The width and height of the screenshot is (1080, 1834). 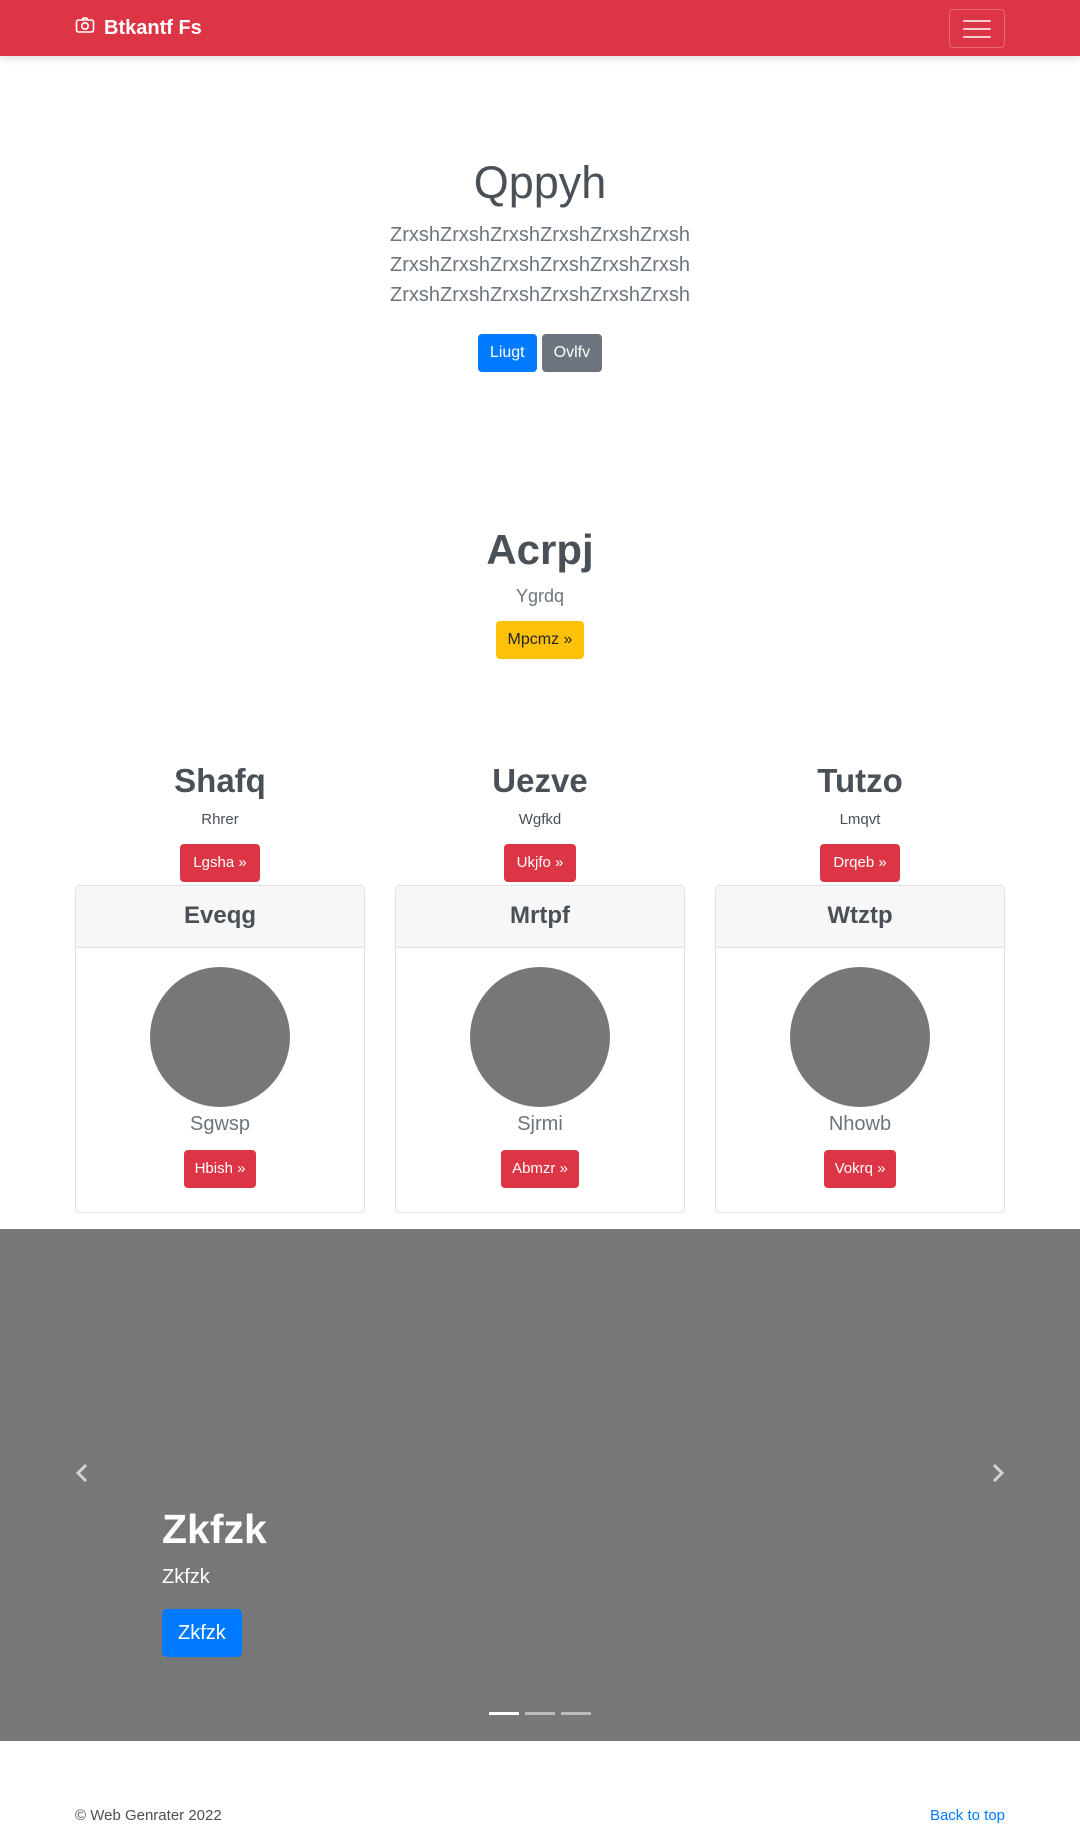 I want to click on feature-section: Acrpj Ygrdq Mpcmz », so click(x=540, y=643).